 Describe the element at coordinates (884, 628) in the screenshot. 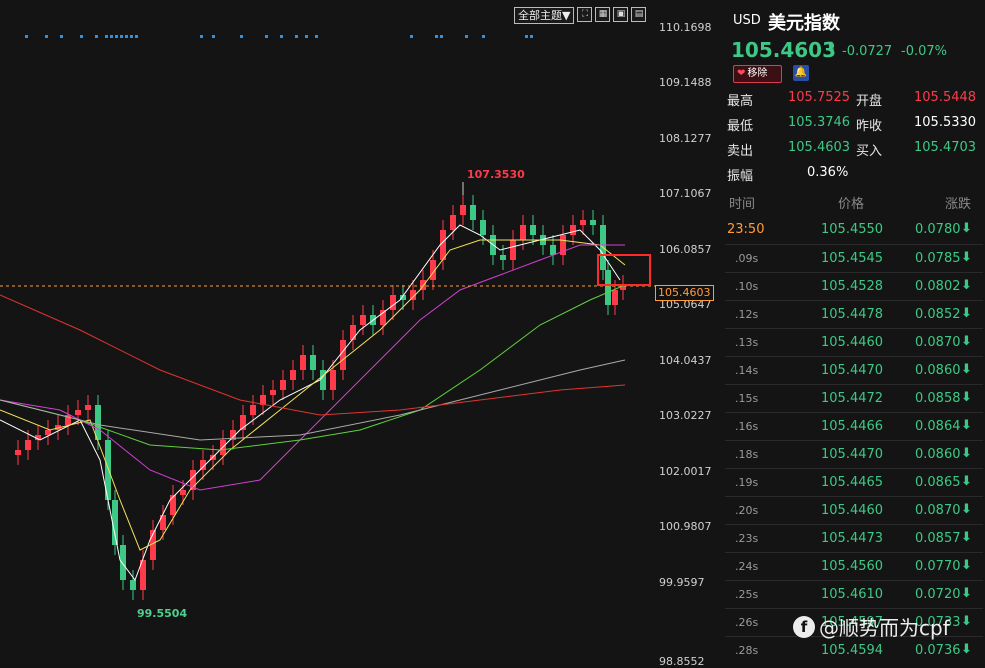

I see `watermark-text: @顺势而为cpf` at that location.